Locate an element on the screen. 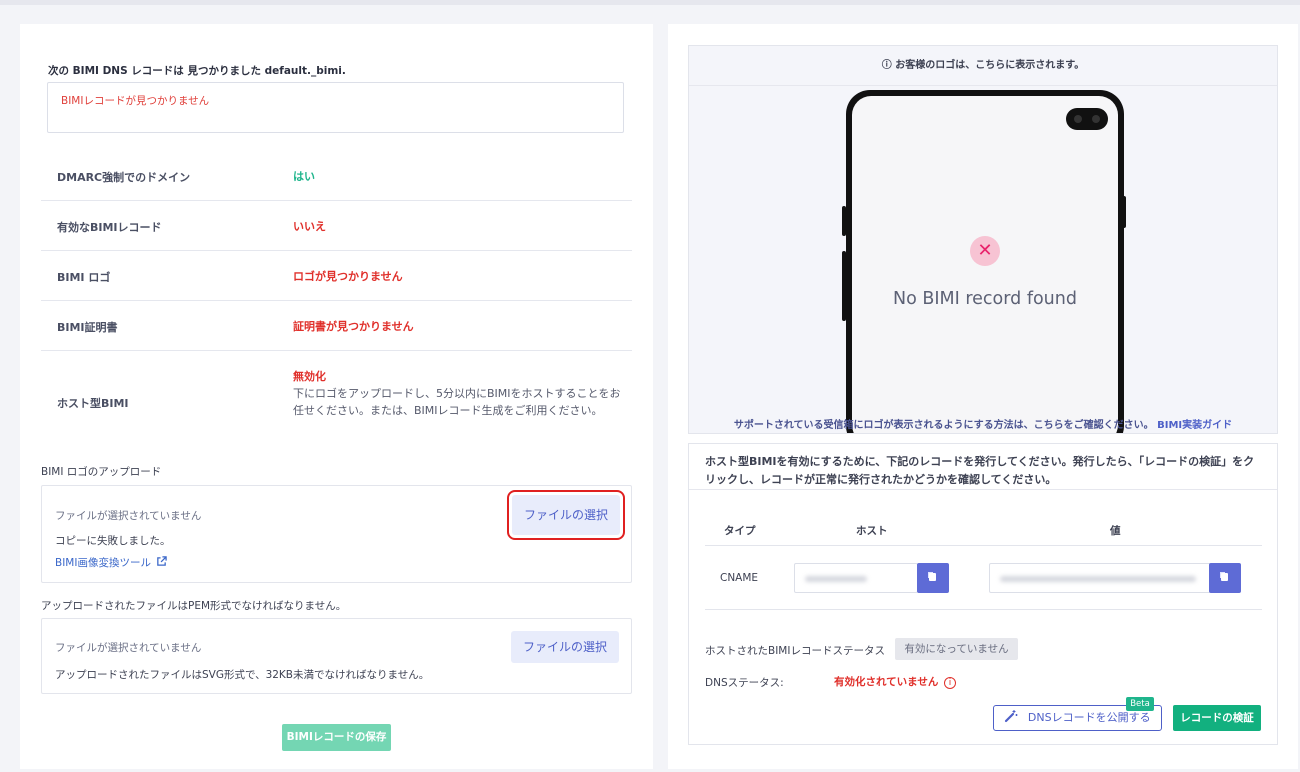  dns-status-text: 有効化されていません is located at coordinates (886, 682).